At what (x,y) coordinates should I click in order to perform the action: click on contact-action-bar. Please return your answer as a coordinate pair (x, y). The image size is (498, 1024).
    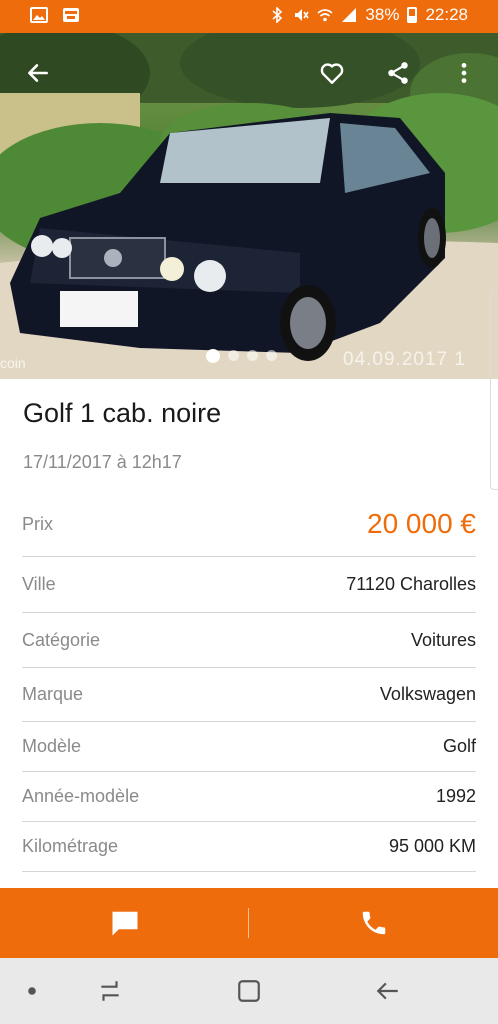
    Looking at the image, I should click on (249, 923).